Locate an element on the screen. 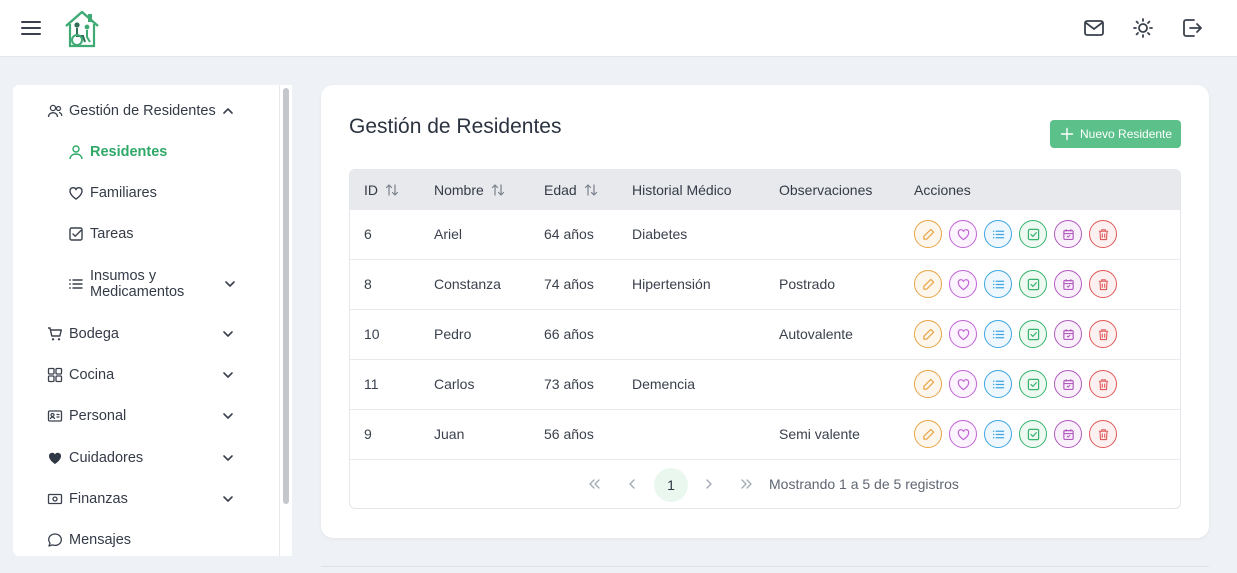 The width and height of the screenshot is (1237, 573). sidebar-scrollbar-thumb is located at coordinates (286, 296).